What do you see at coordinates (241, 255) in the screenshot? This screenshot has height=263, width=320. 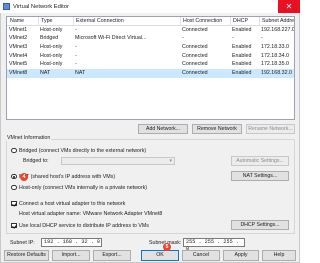 I see `apply-button: Apply` at bounding box center [241, 255].